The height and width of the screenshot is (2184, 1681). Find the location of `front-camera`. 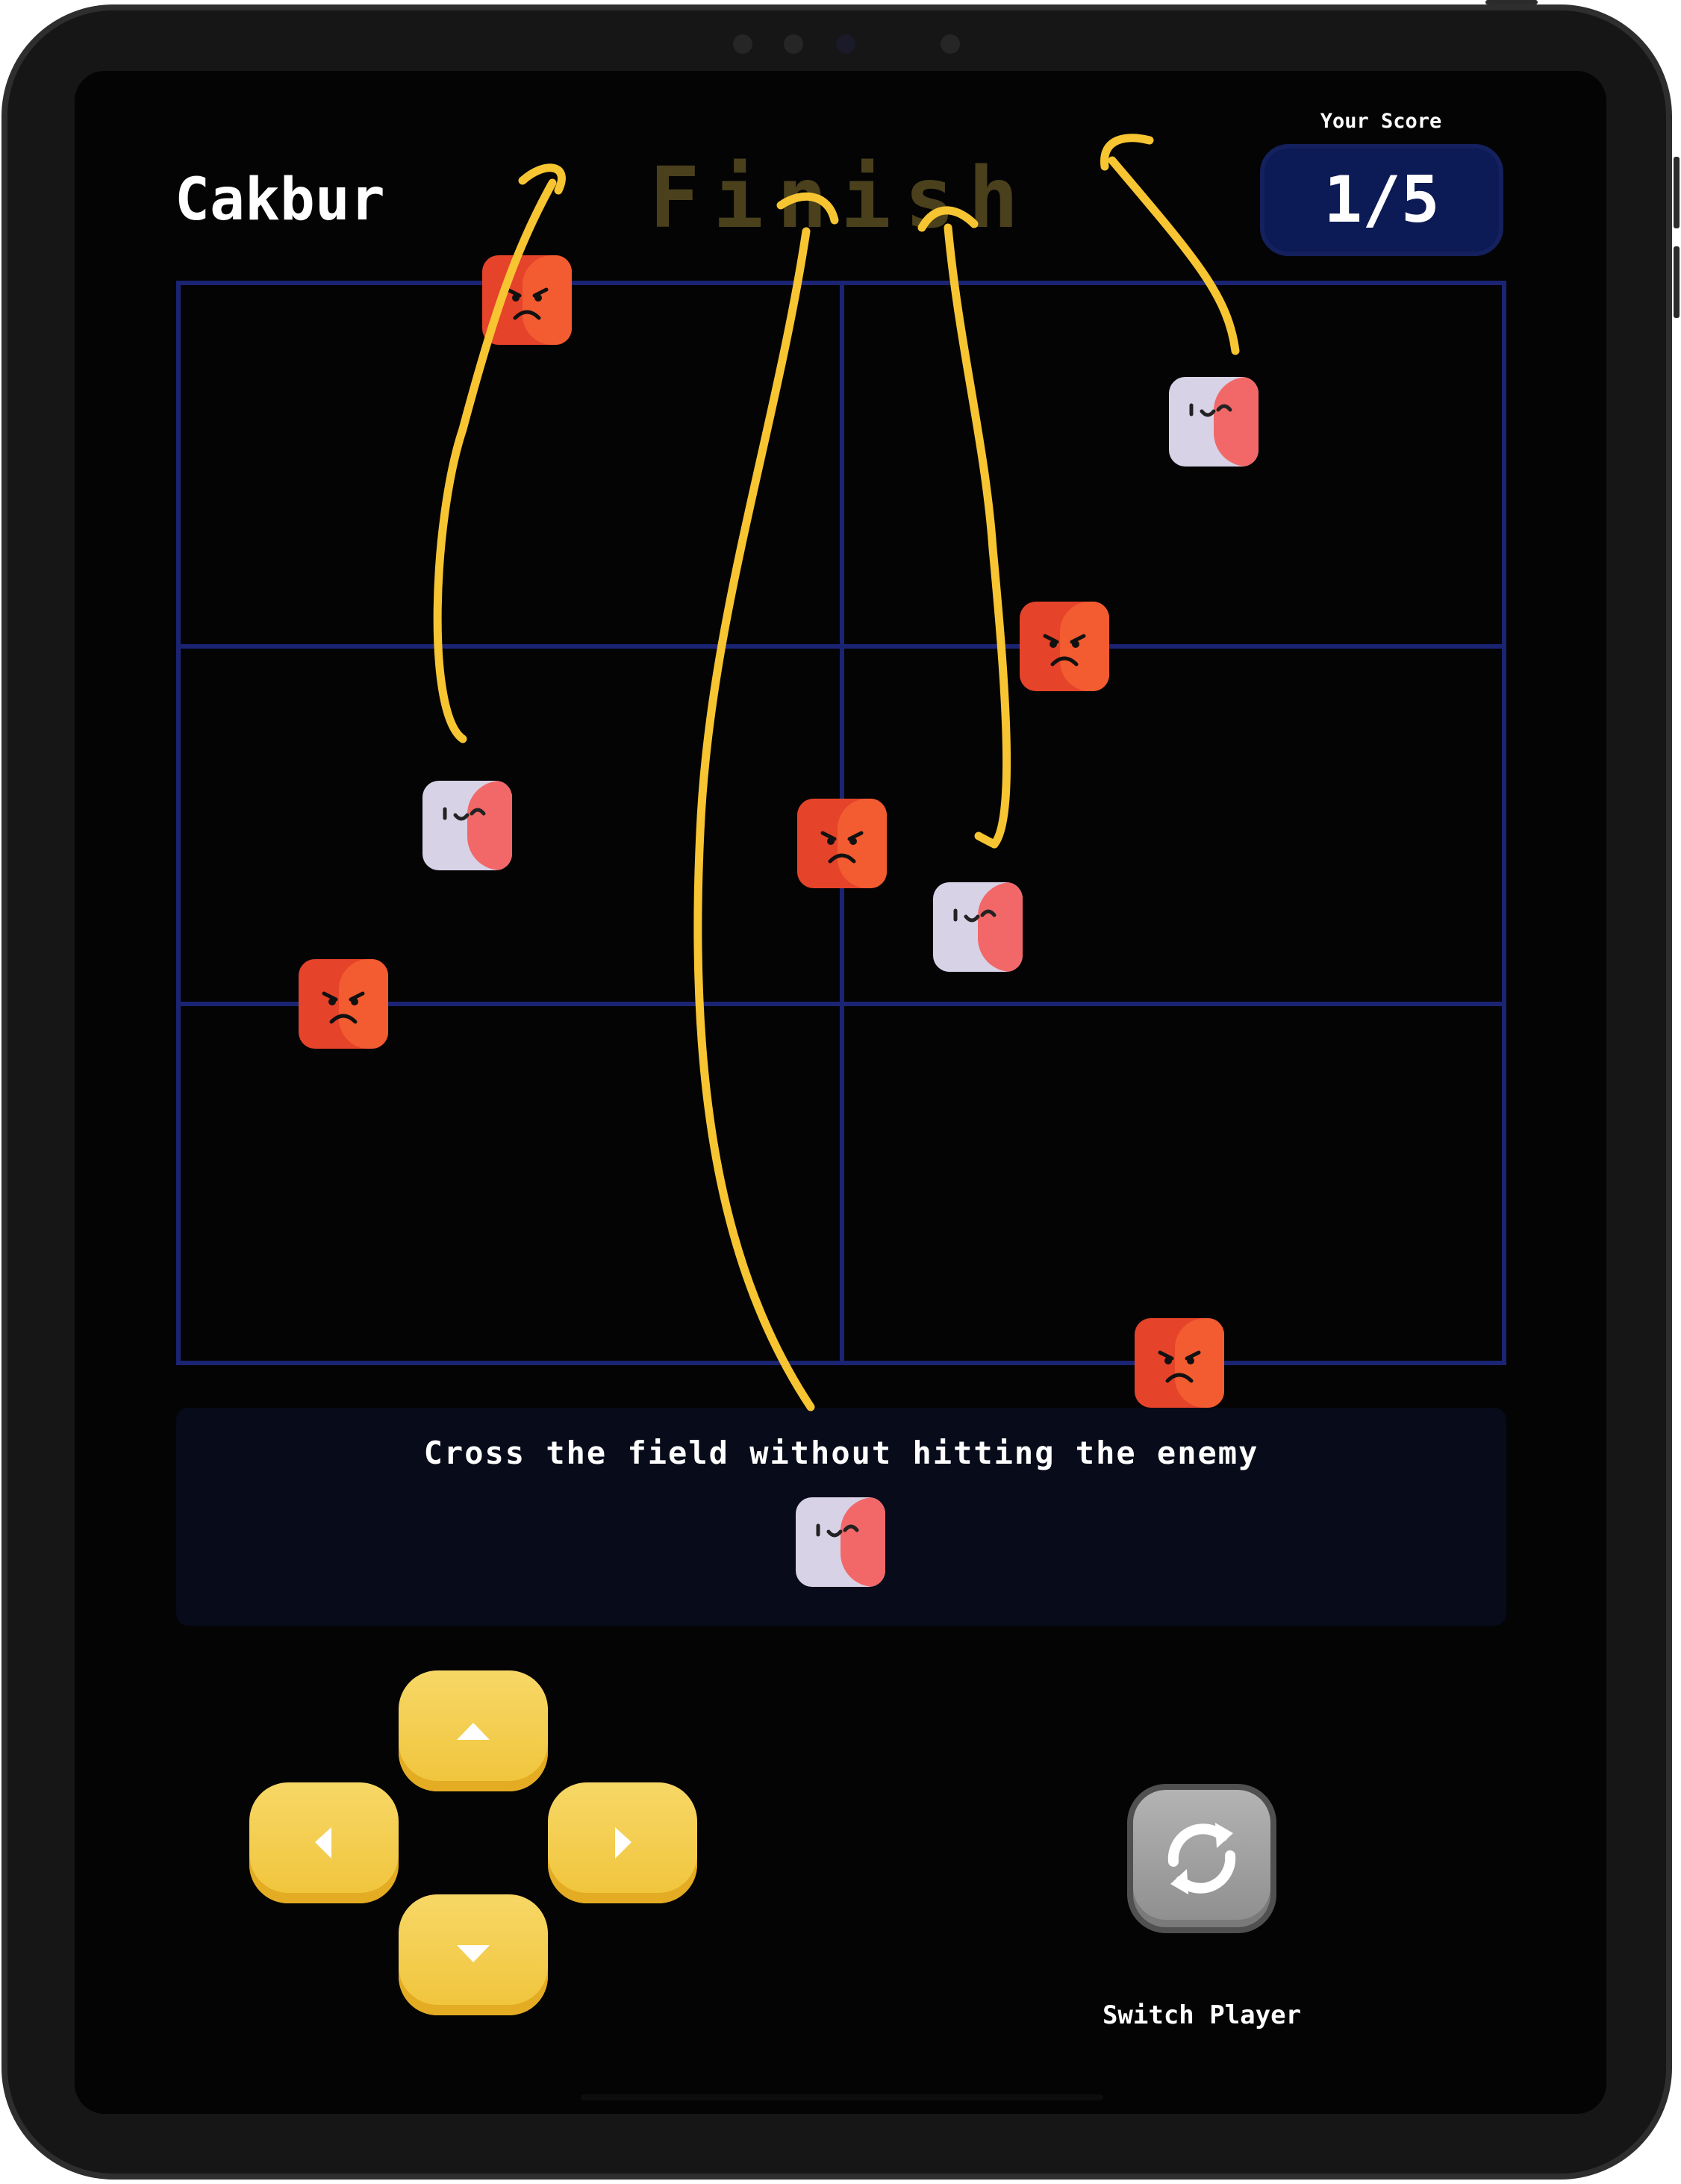

front-camera is located at coordinates (845, 44).